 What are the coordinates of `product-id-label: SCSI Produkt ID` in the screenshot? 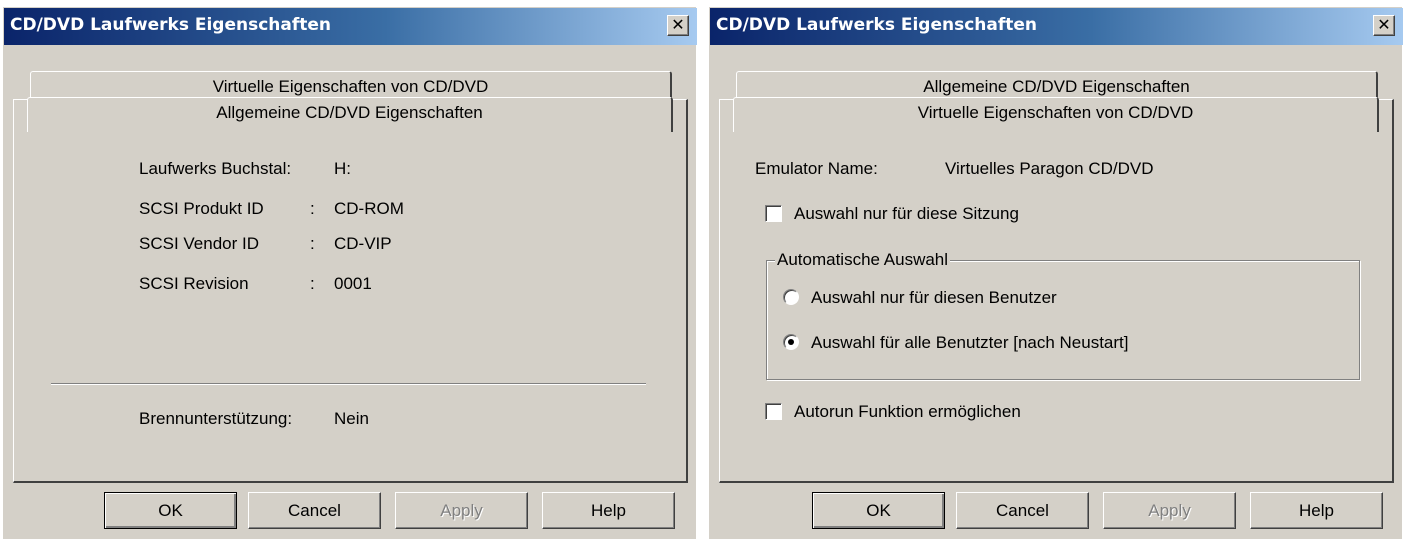 It's located at (201, 208).